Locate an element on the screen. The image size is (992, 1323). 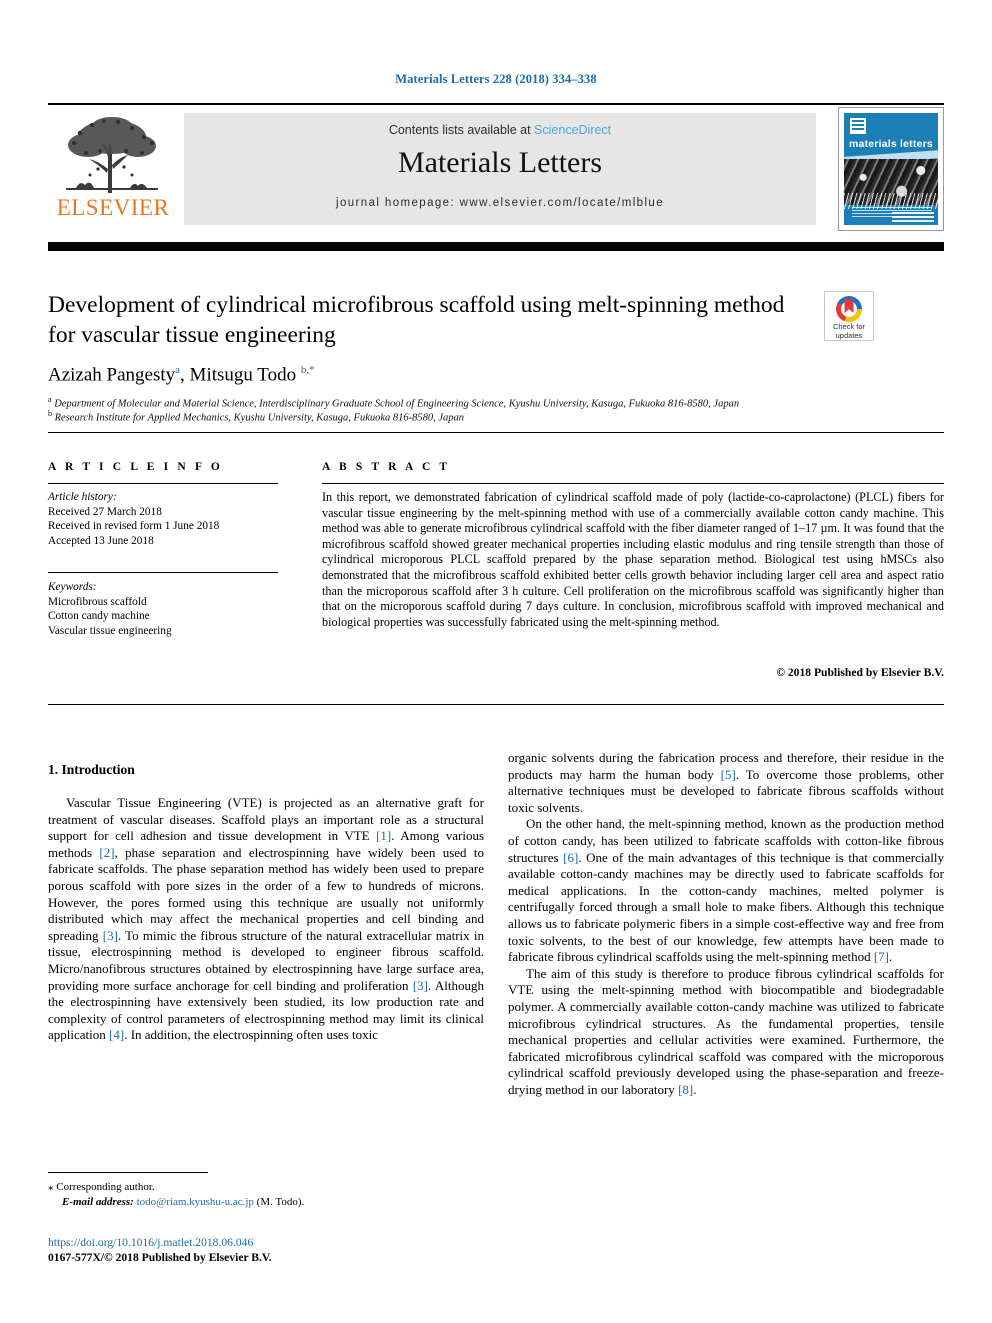
citation-ref: [1] is located at coordinates (383, 835).